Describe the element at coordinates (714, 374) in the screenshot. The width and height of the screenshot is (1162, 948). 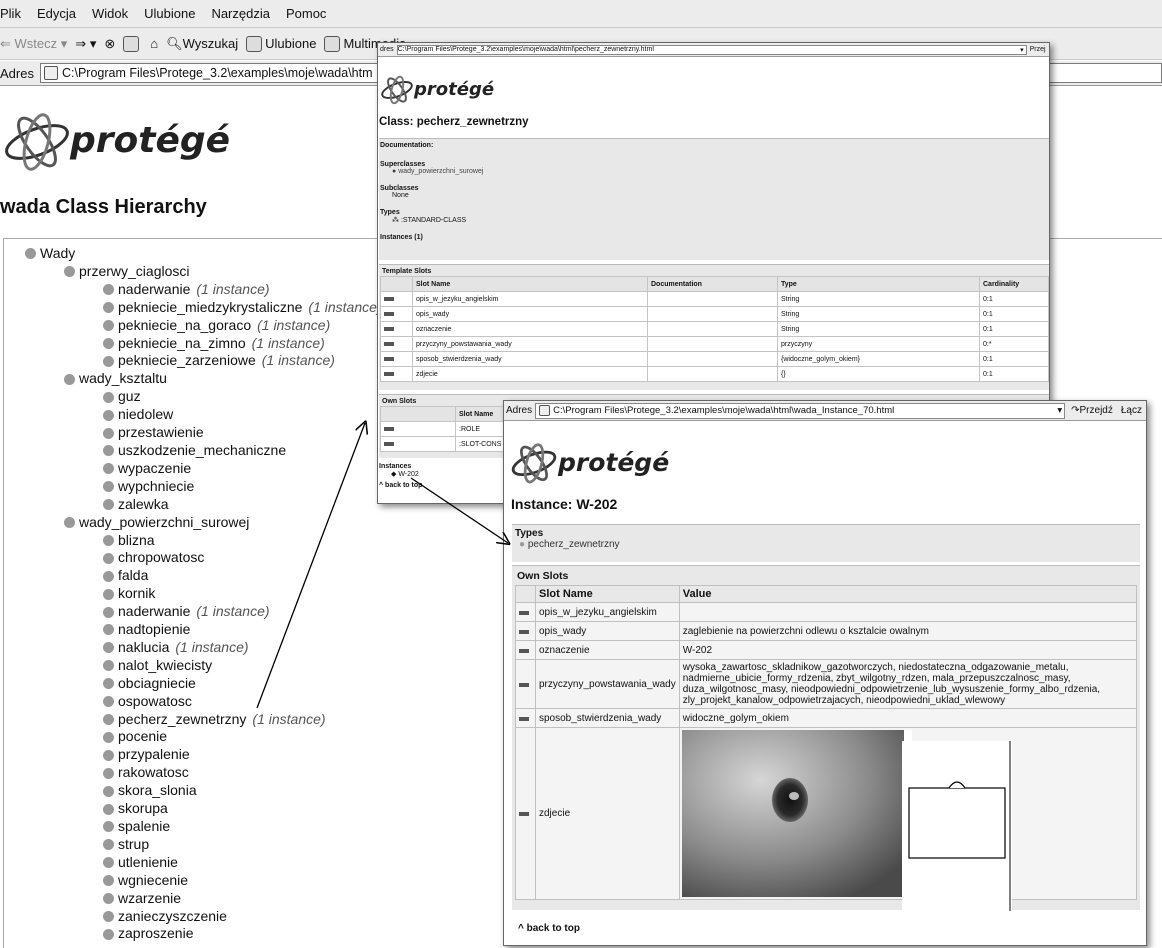
I see `table-row: zdjecie {} 0:1` at that location.